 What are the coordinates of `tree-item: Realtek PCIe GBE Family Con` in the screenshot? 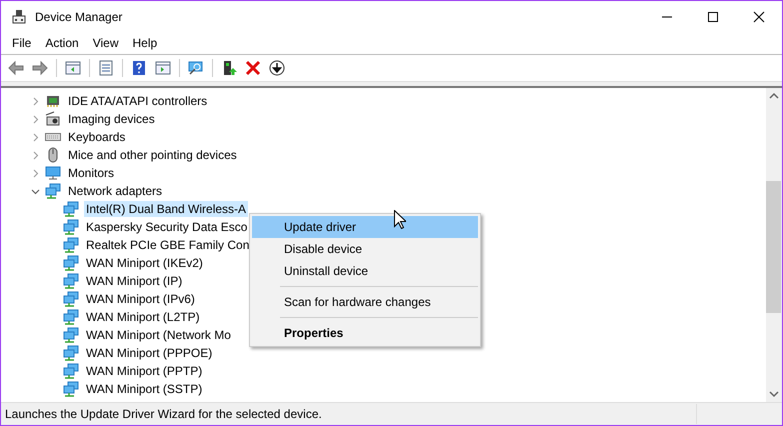 It's located at (168, 245).